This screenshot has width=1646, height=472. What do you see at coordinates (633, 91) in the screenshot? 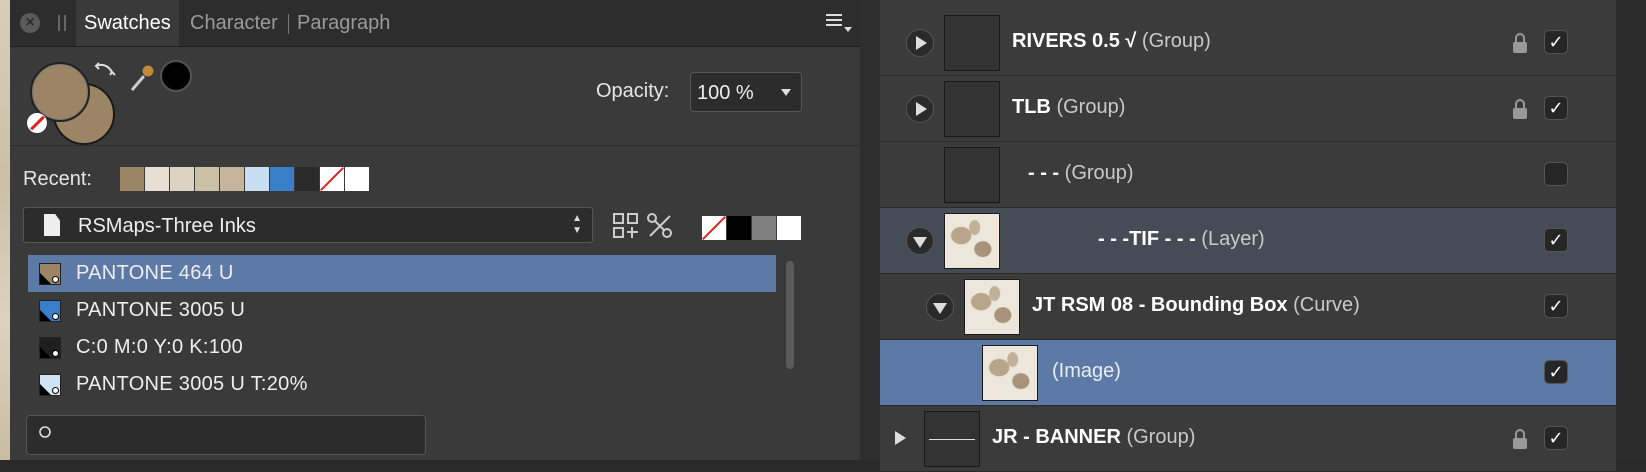
I see `opacity-label: Opacity:` at bounding box center [633, 91].